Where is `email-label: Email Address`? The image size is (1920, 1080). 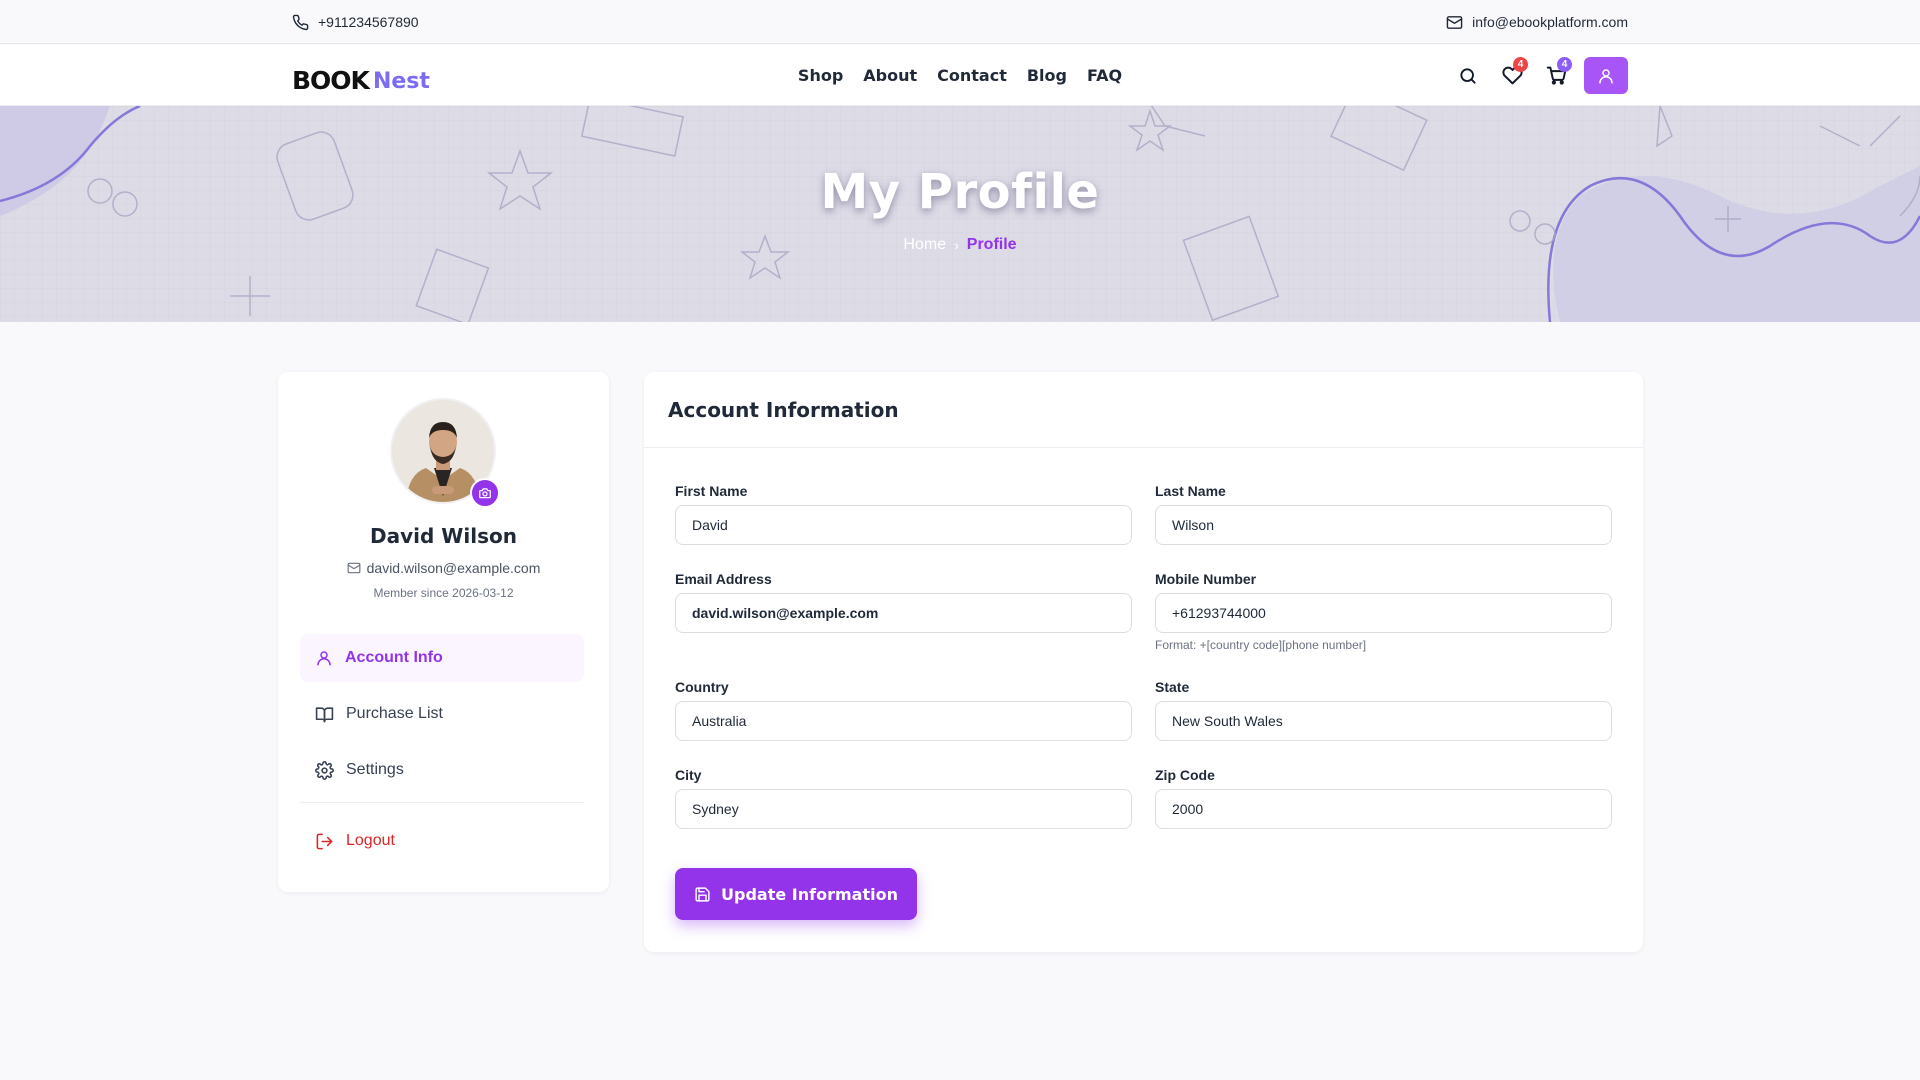 email-label: Email Address is located at coordinates (723, 579).